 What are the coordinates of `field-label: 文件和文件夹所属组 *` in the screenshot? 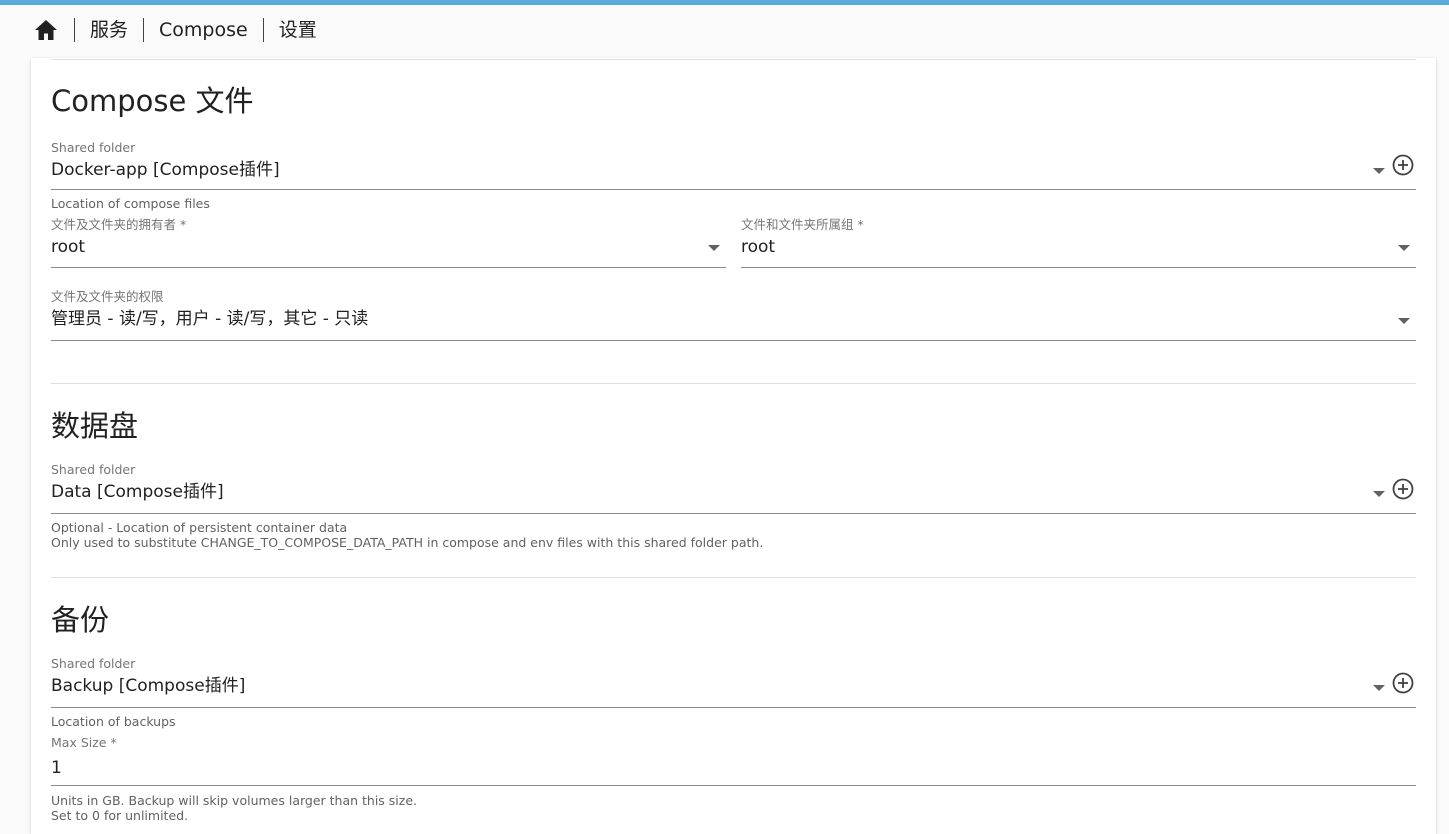 It's located at (802, 224).